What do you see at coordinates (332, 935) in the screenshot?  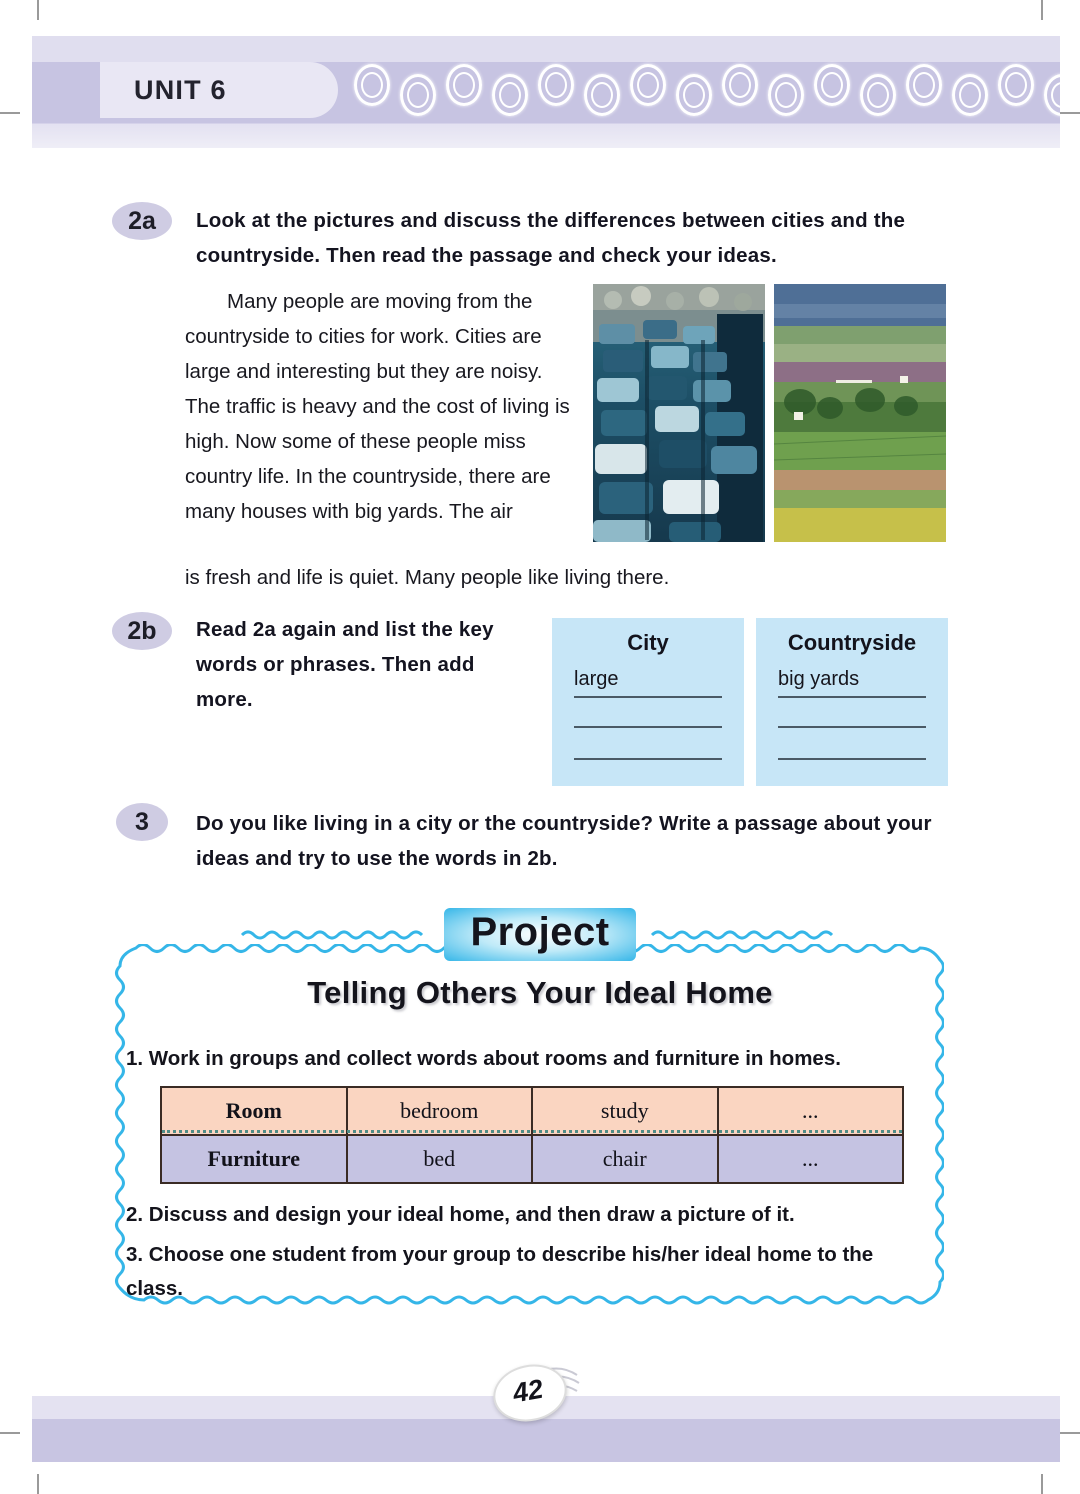 I see `project-wave-left` at bounding box center [332, 935].